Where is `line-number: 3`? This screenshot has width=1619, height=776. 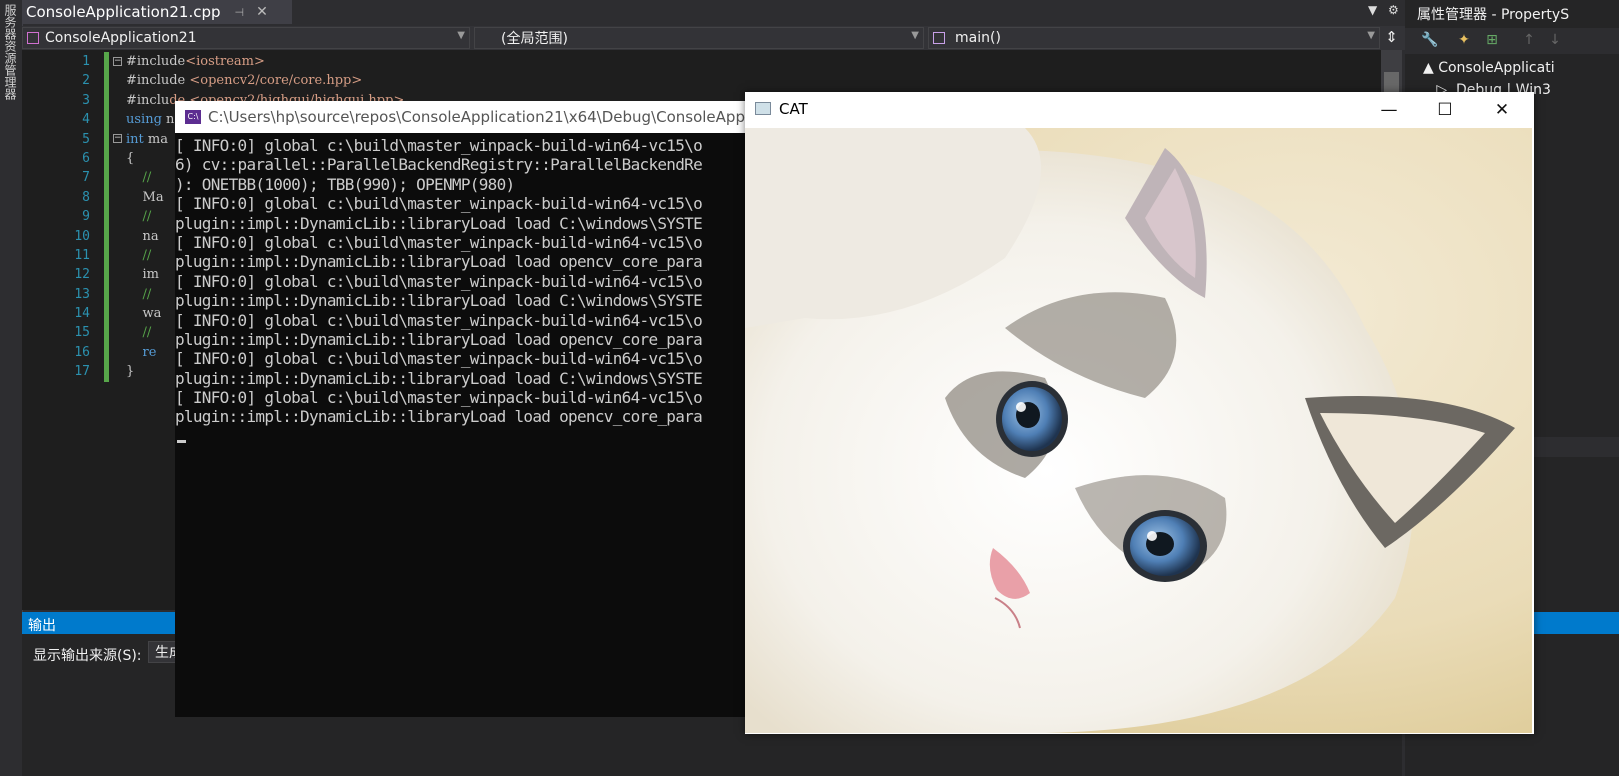 line-number: 3 is located at coordinates (86, 100).